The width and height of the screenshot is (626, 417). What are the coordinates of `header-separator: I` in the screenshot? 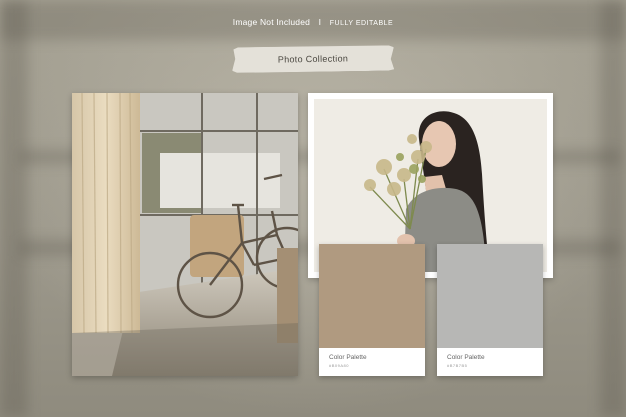 It's located at (320, 22).